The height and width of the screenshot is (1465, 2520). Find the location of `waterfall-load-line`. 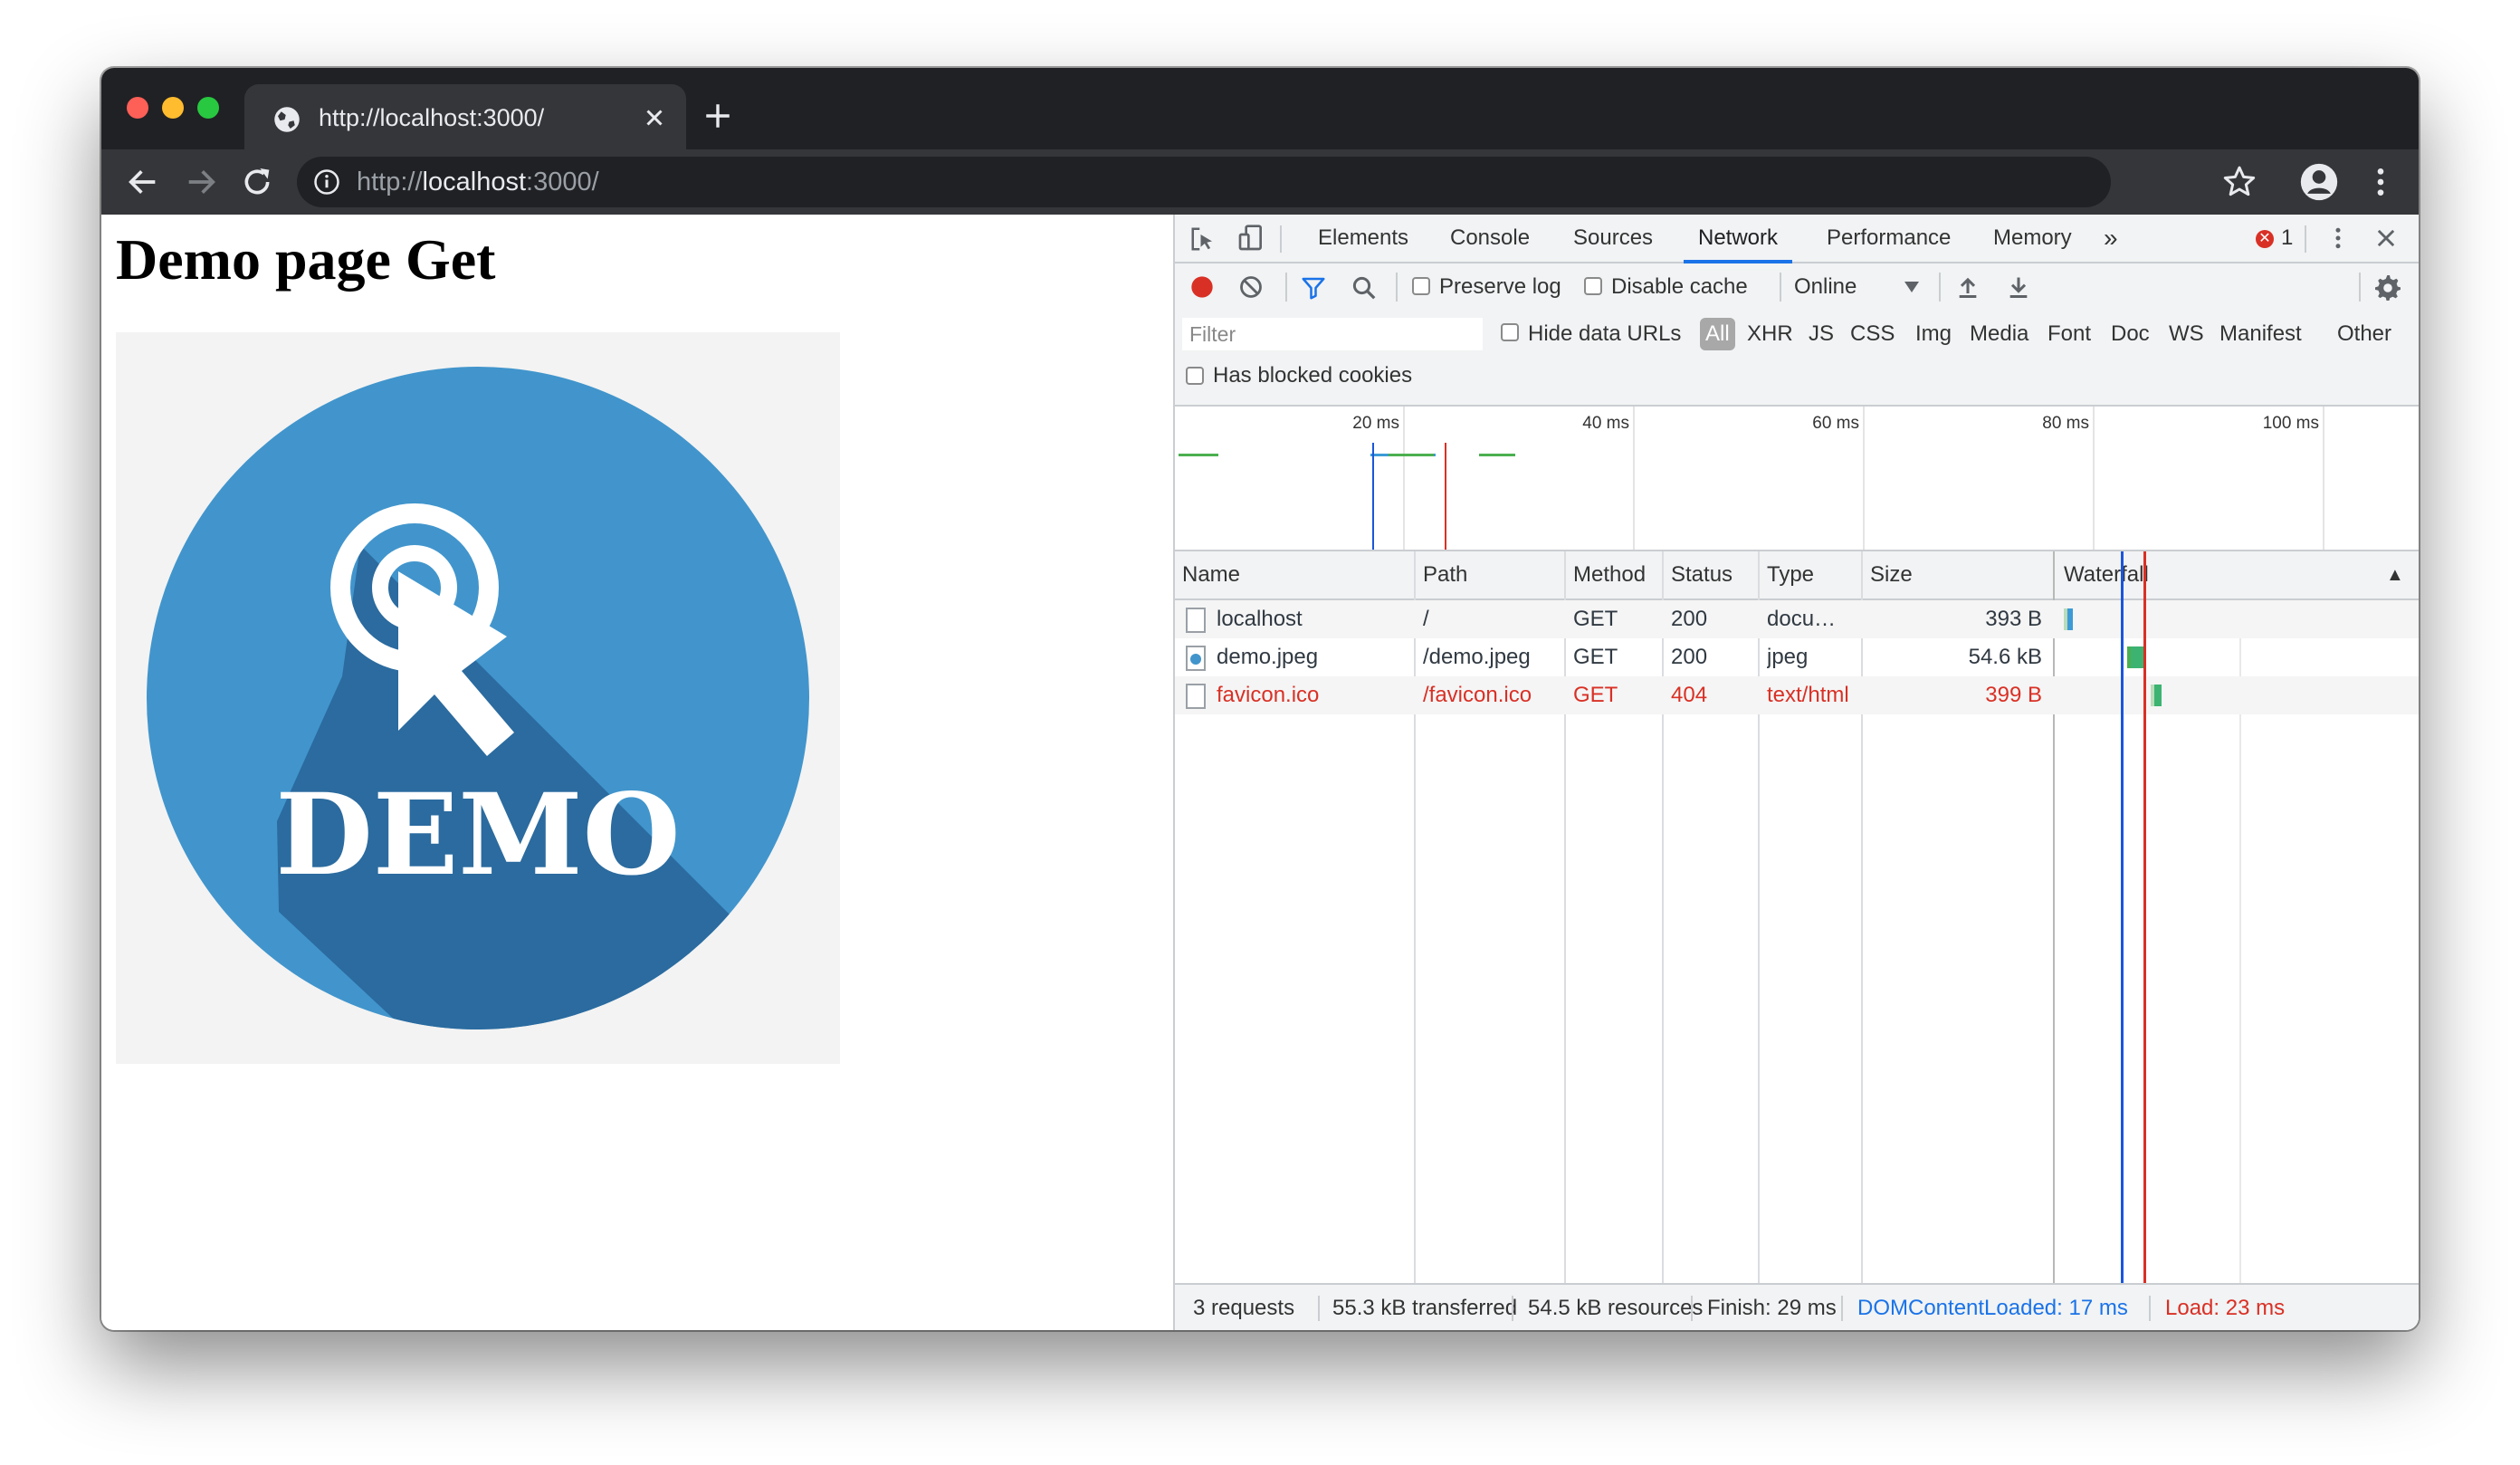

waterfall-load-line is located at coordinates (2145, 917).